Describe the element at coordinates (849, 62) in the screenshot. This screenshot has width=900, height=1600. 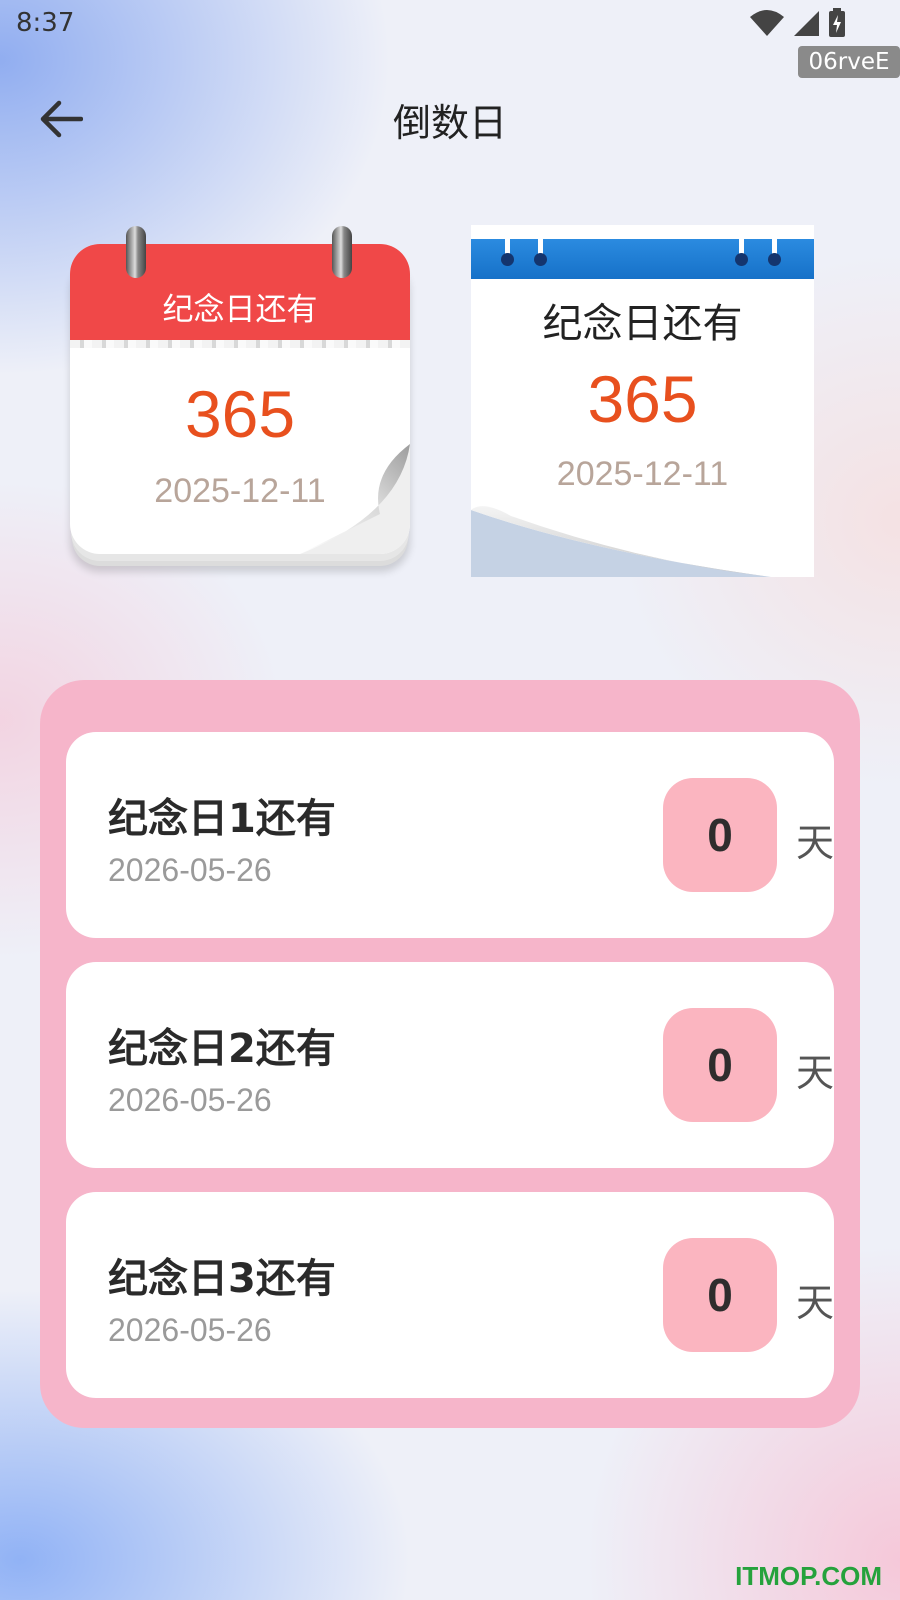
I see `device-tag: 06rveE` at that location.